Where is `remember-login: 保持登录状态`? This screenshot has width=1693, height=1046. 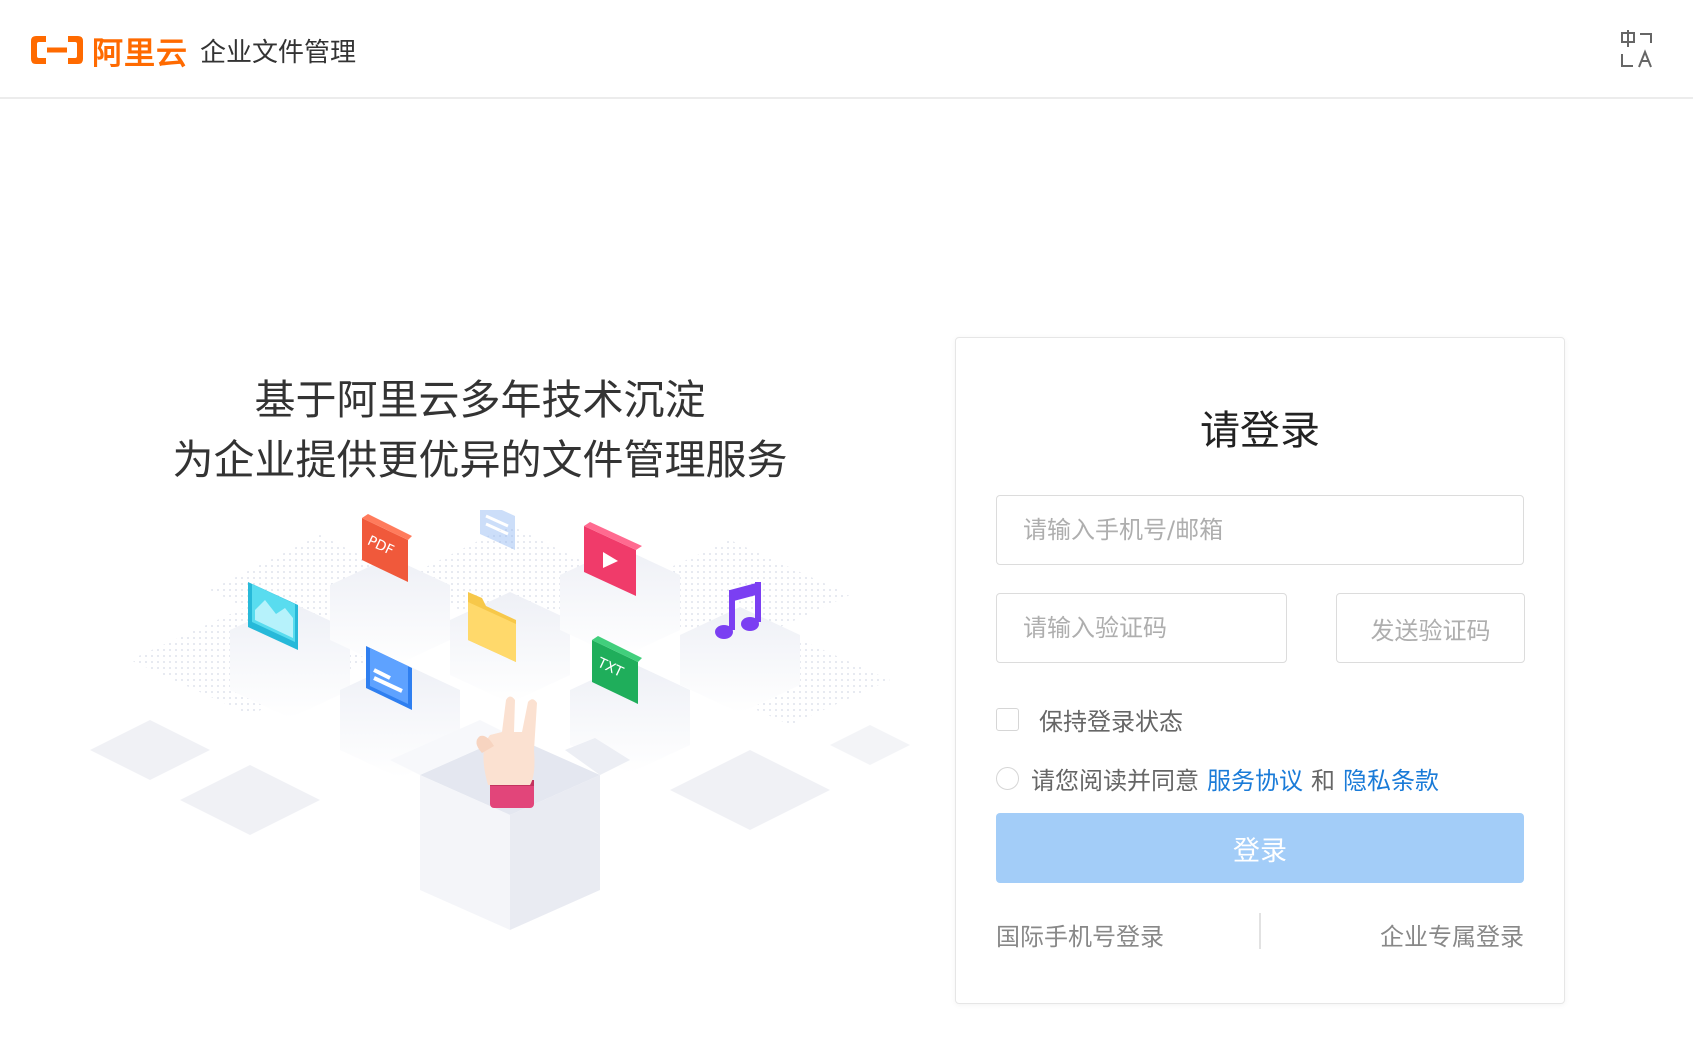 remember-login: 保持登录状态 is located at coordinates (1089, 720).